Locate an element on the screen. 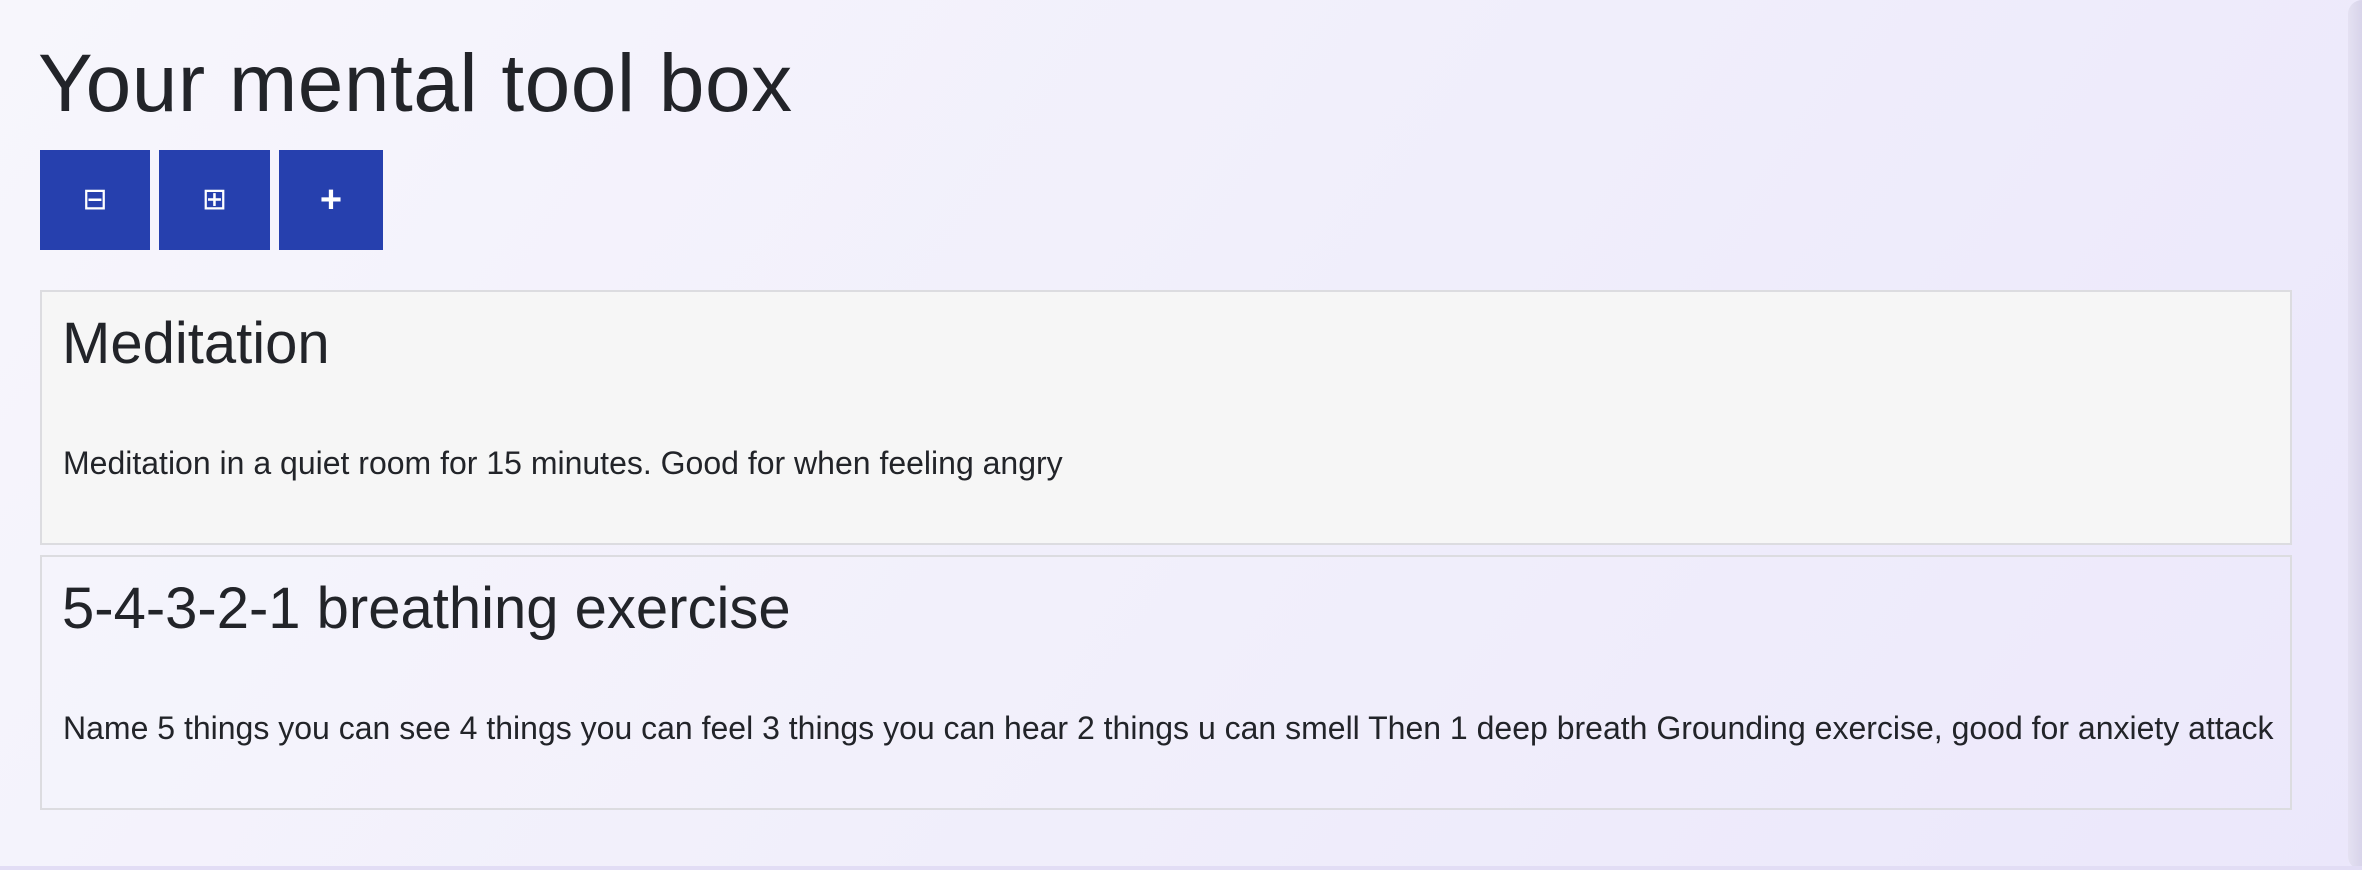 This screenshot has width=2362, height=870. collapse-view-icon: ⊟ is located at coordinates (95, 199).